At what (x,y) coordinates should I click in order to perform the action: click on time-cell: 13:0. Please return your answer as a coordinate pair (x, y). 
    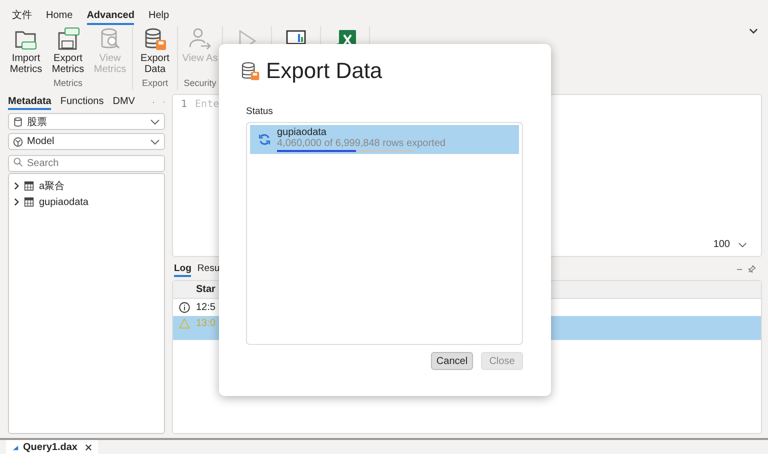
    Looking at the image, I should click on (205, 323).